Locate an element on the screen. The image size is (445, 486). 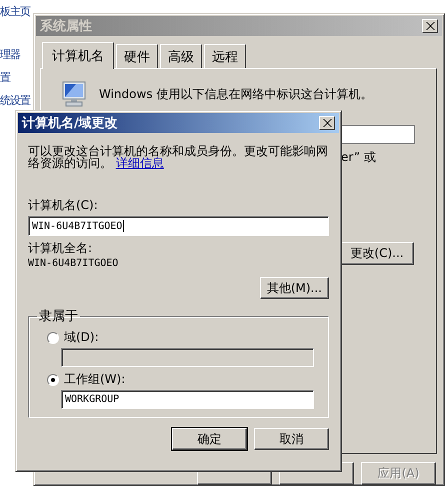
field-label: 计算机名(C): is located at coordinates (63, 205).